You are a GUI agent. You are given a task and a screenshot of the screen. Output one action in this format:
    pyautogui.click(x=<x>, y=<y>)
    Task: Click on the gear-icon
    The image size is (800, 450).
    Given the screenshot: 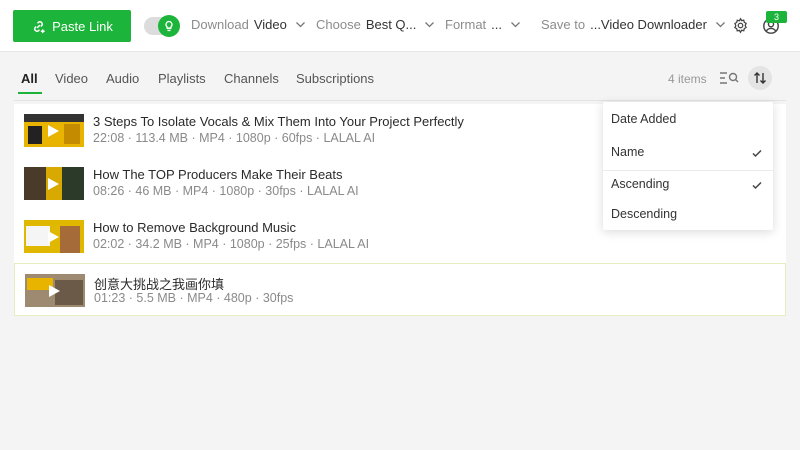 What is the action you would take?
    pyautogui.click(x=740, y=25)
    